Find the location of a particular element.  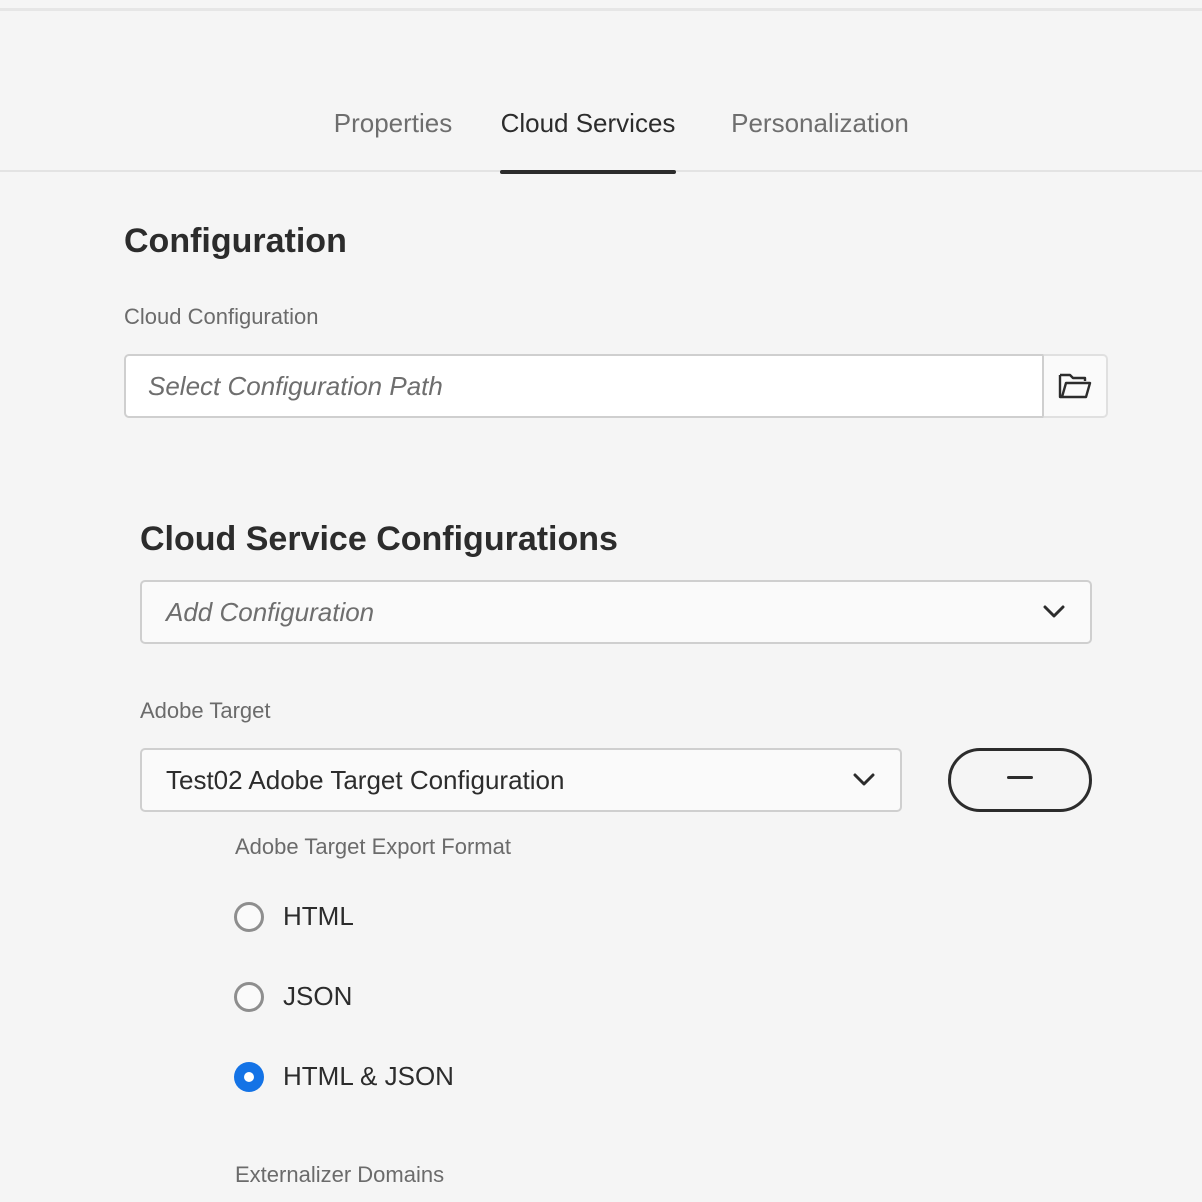

adobe-target-selected-value: Test02 Adobe Target Configuration is located at coordinates (365, 779).